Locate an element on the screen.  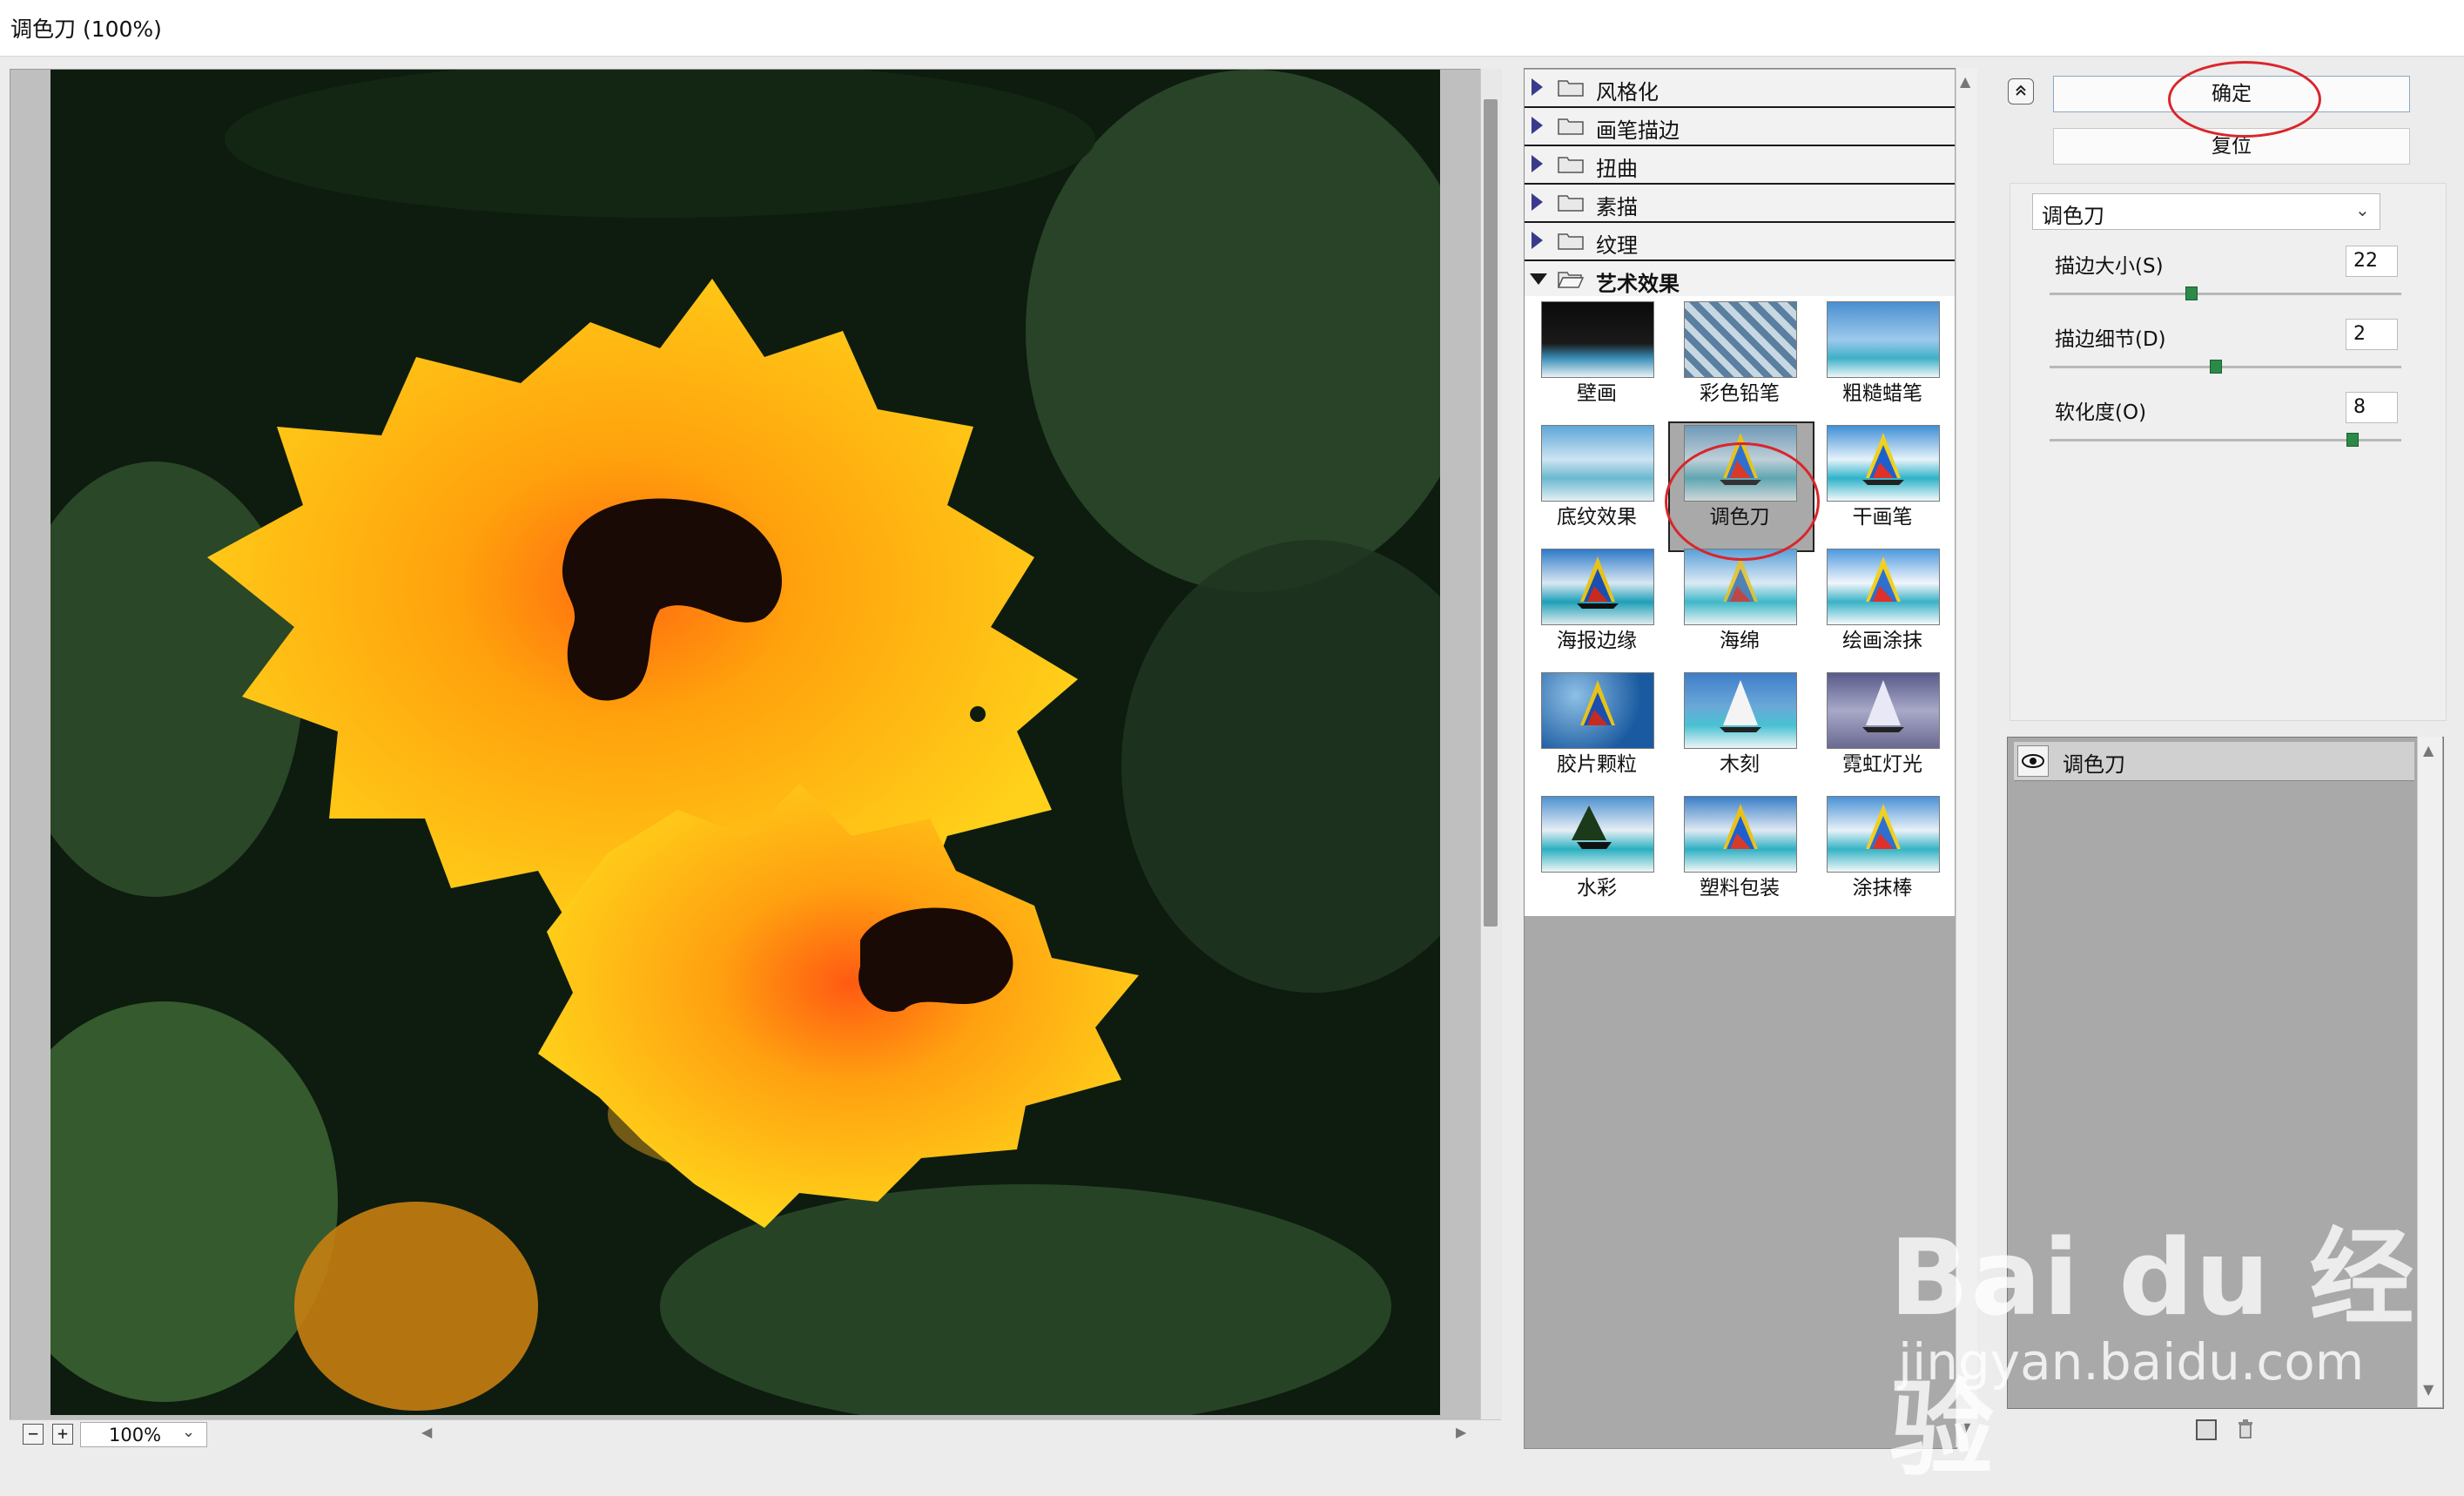
thumb-label: 粗糙蜡笔 is located at coordinates (1882, 394).